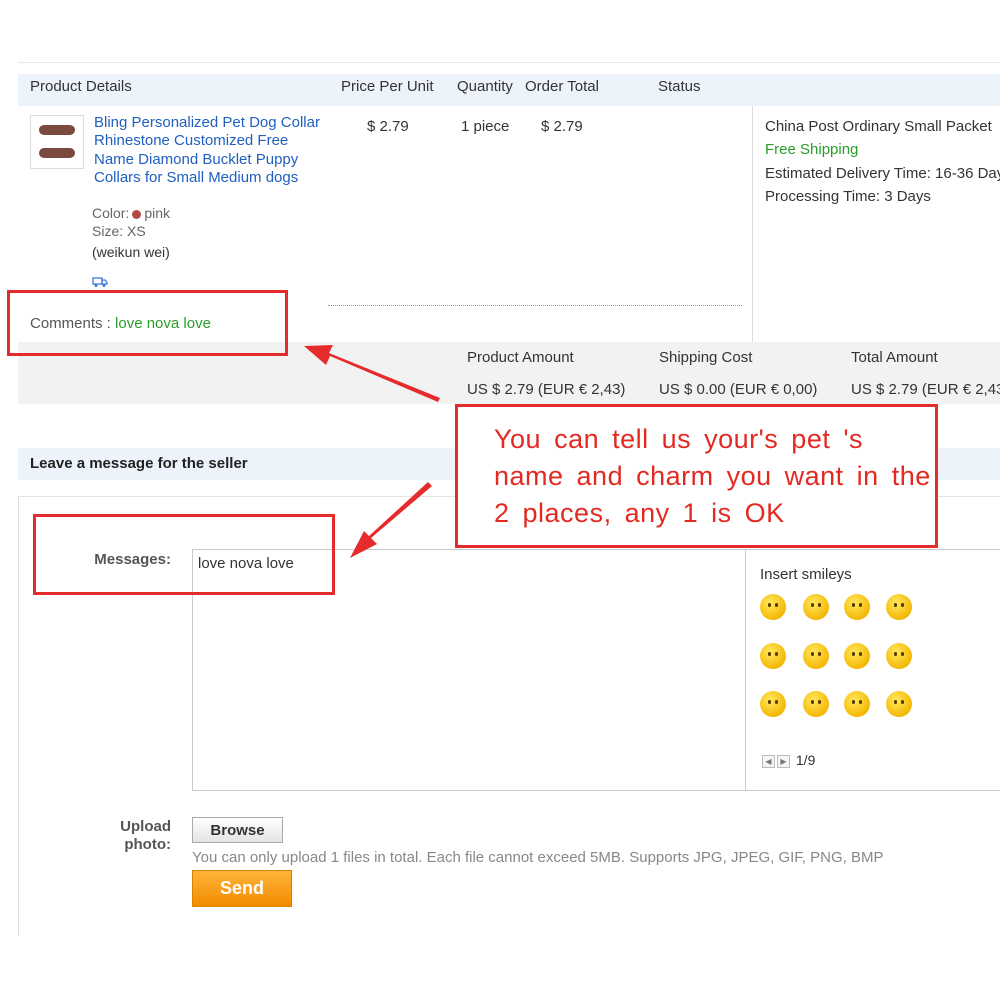 This screenshot has height=1000, width=1000. What do you see at coordinates (372, 373) in the screenshot?
I see `arrow-to-comments` at bounding box center [372, 373].